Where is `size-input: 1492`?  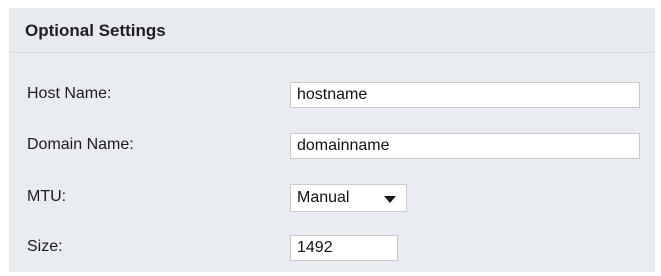
size-input: 1492 is located at coordinates (344, 248).